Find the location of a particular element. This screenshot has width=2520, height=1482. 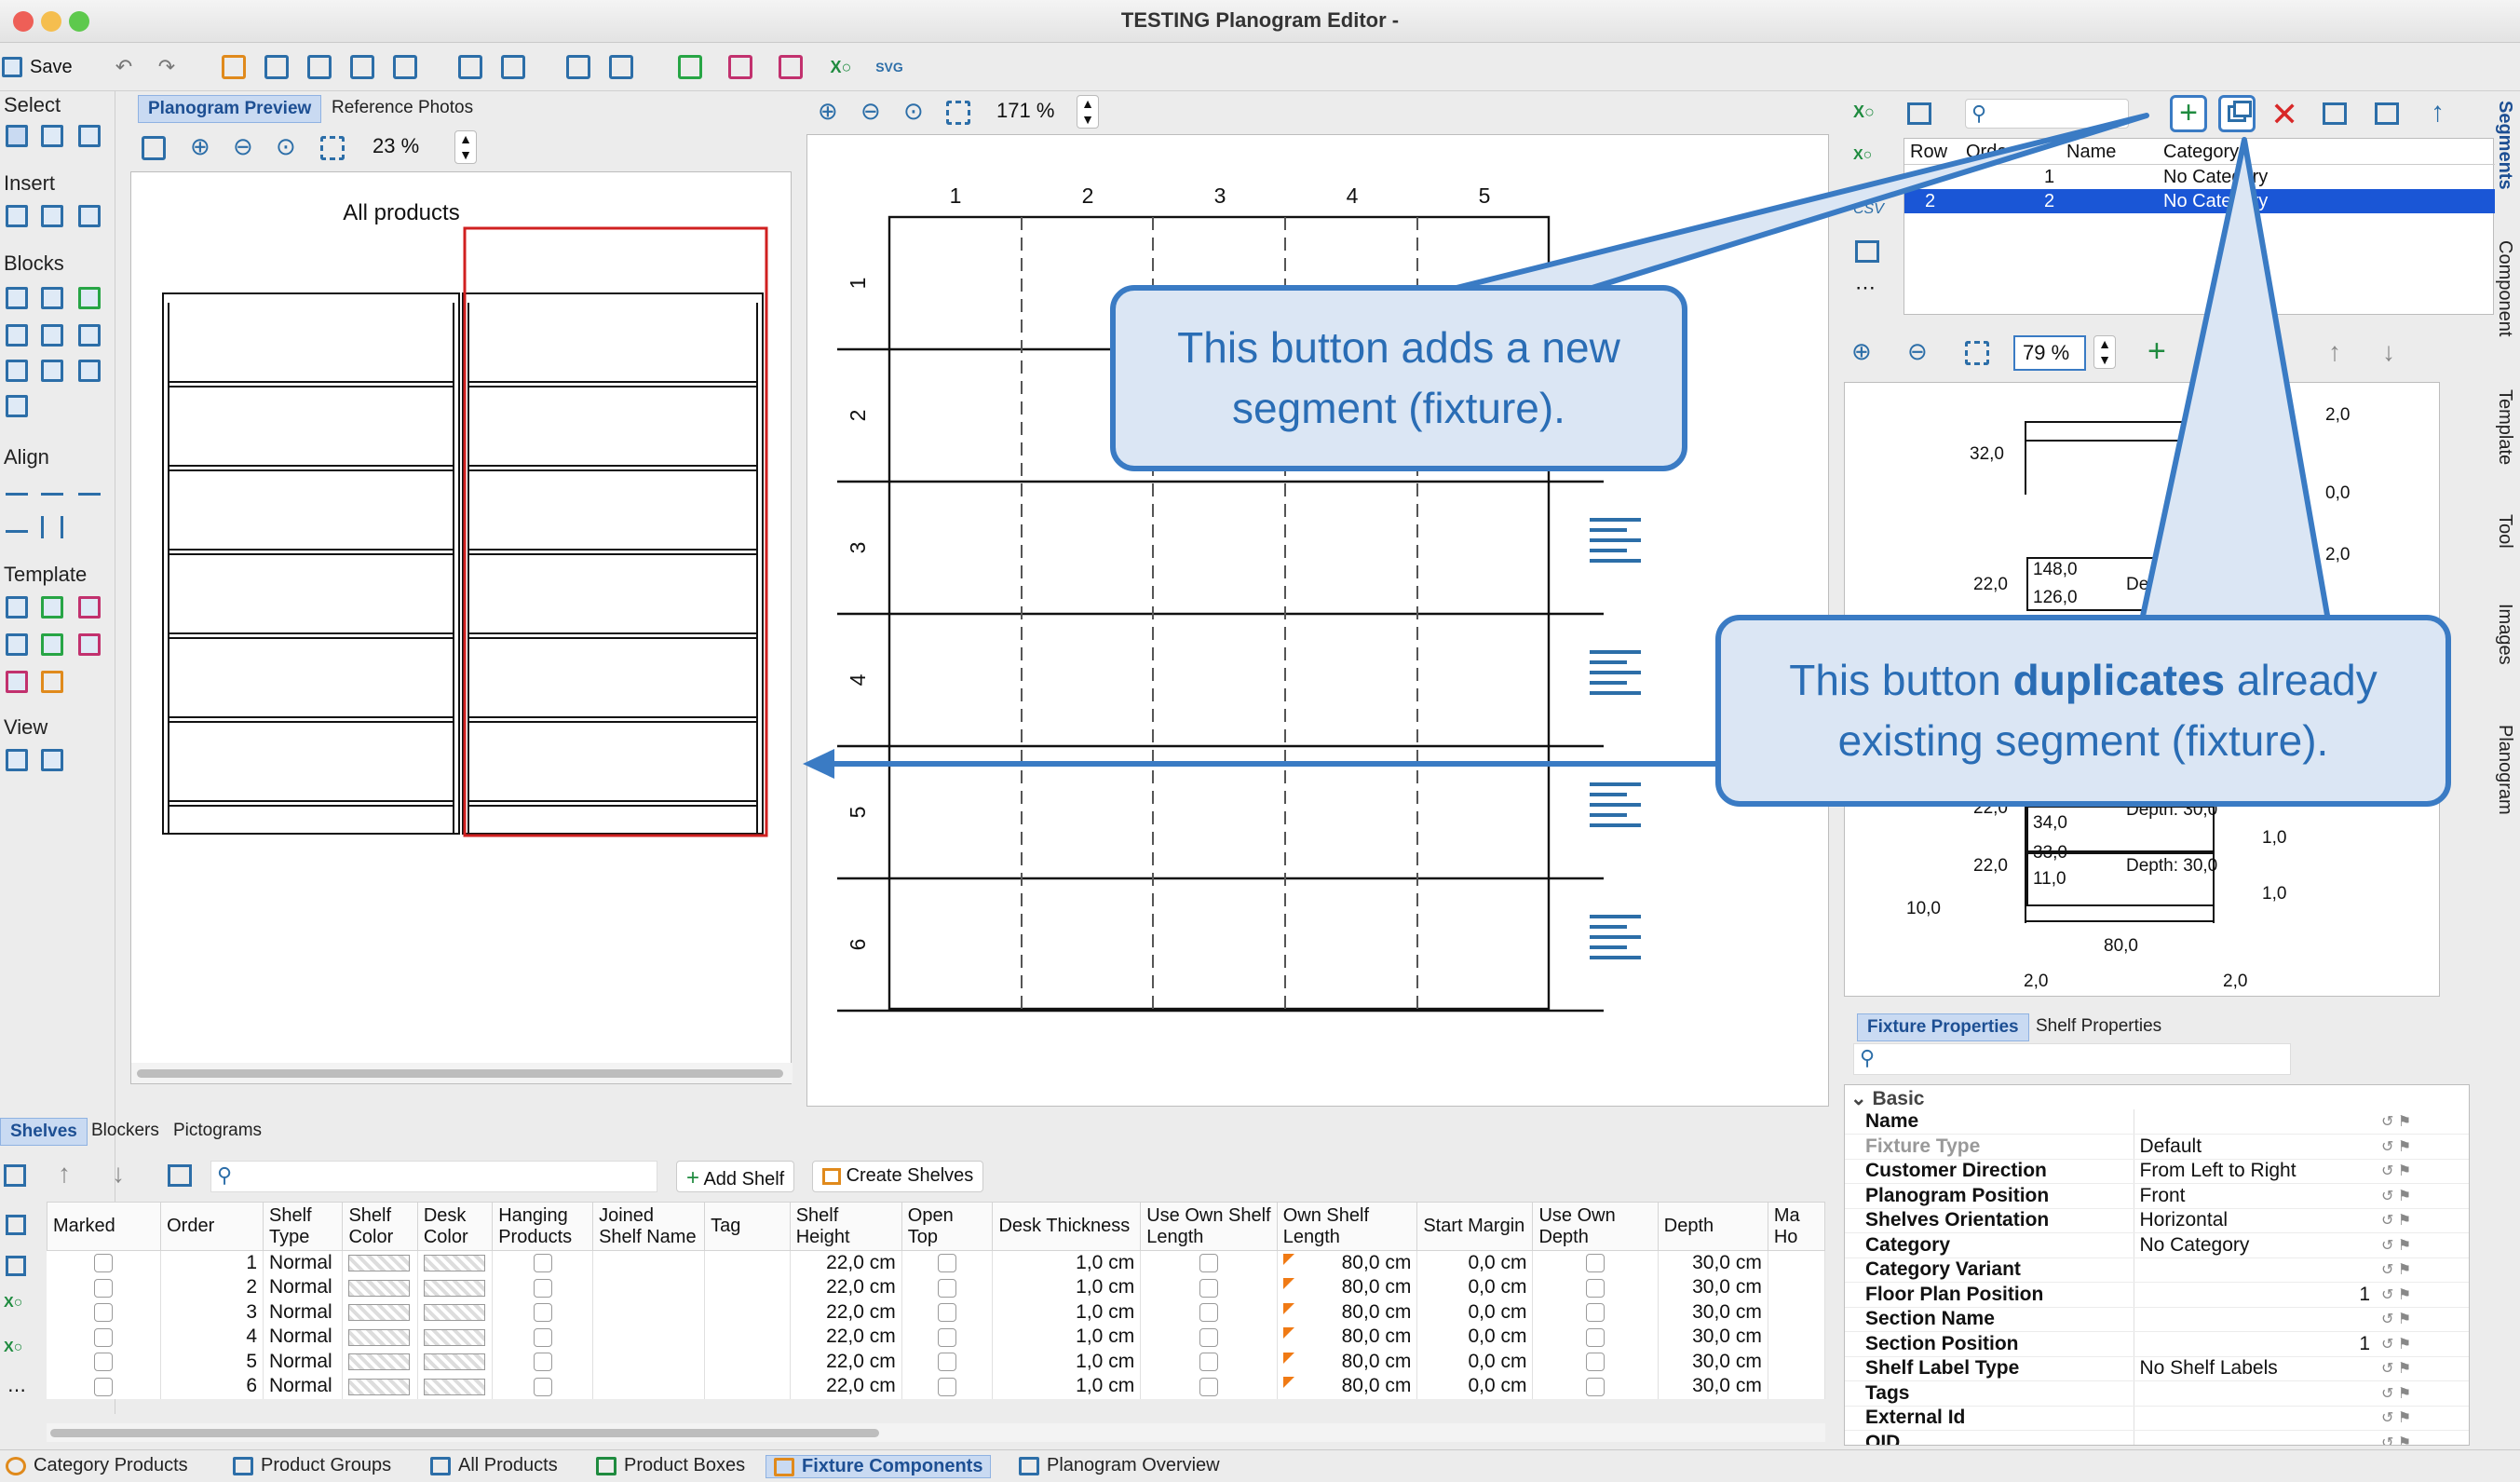

template-4-icon is located at coordinates (17, 644).